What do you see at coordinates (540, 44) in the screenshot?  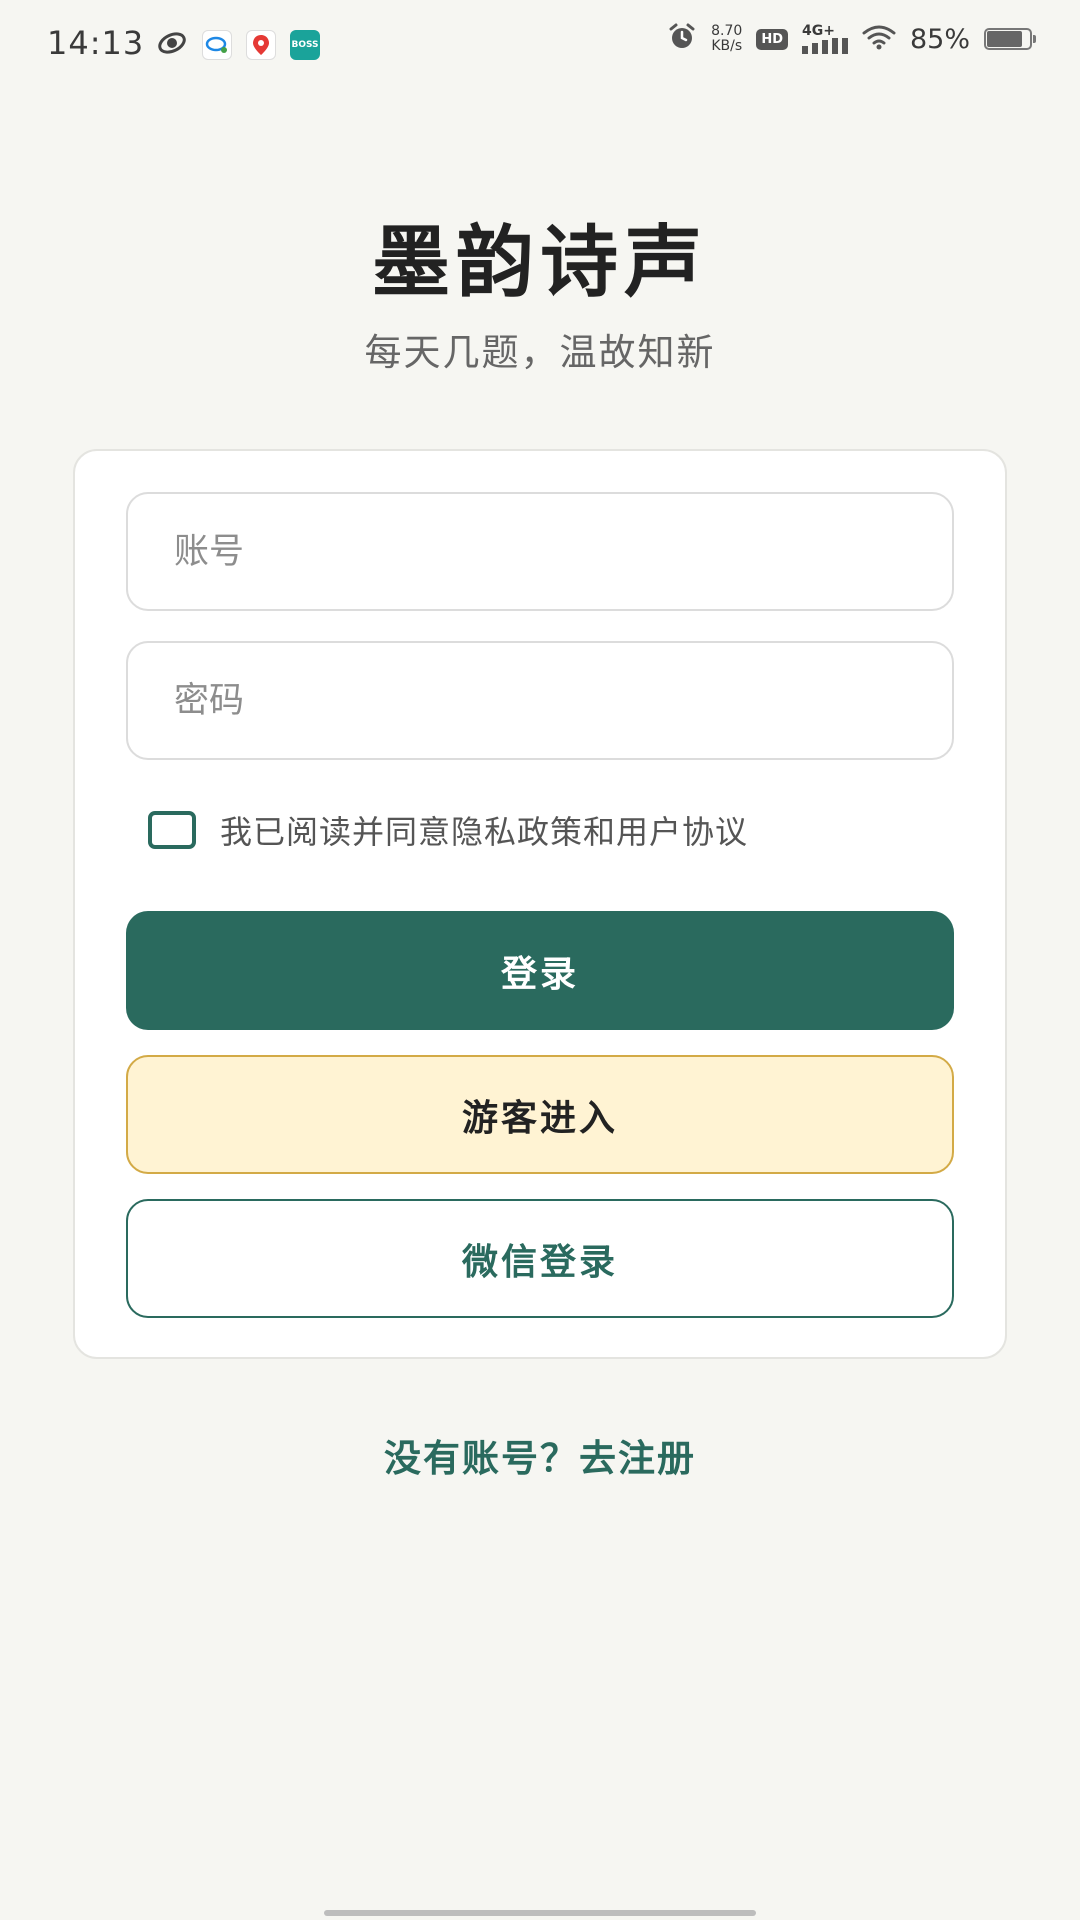 I see `status-bar: 14:13 BOSS 8.70 KB/s HD 4G+ 85%` at bounding box center [540, 44].